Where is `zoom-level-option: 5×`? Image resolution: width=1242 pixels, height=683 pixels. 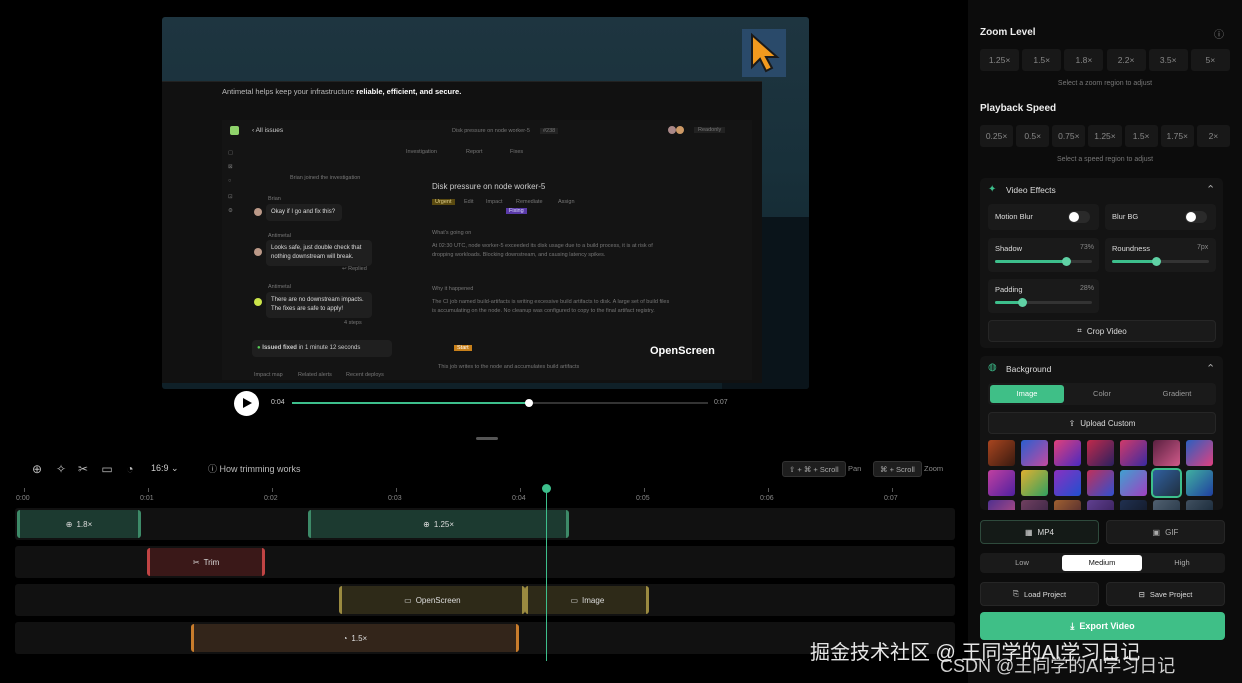
zoom-level-option: 5× is located at coordinates (1210, 60).